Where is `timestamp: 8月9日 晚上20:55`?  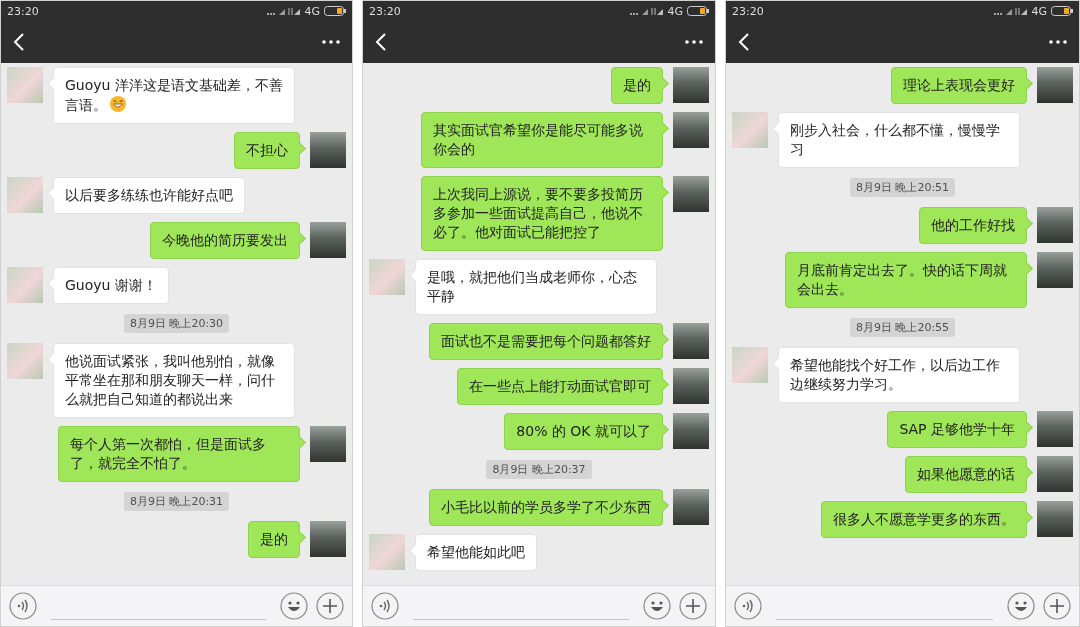
timestamp: 8月9日 晚上20:55 is located at coordinates (902, 327).